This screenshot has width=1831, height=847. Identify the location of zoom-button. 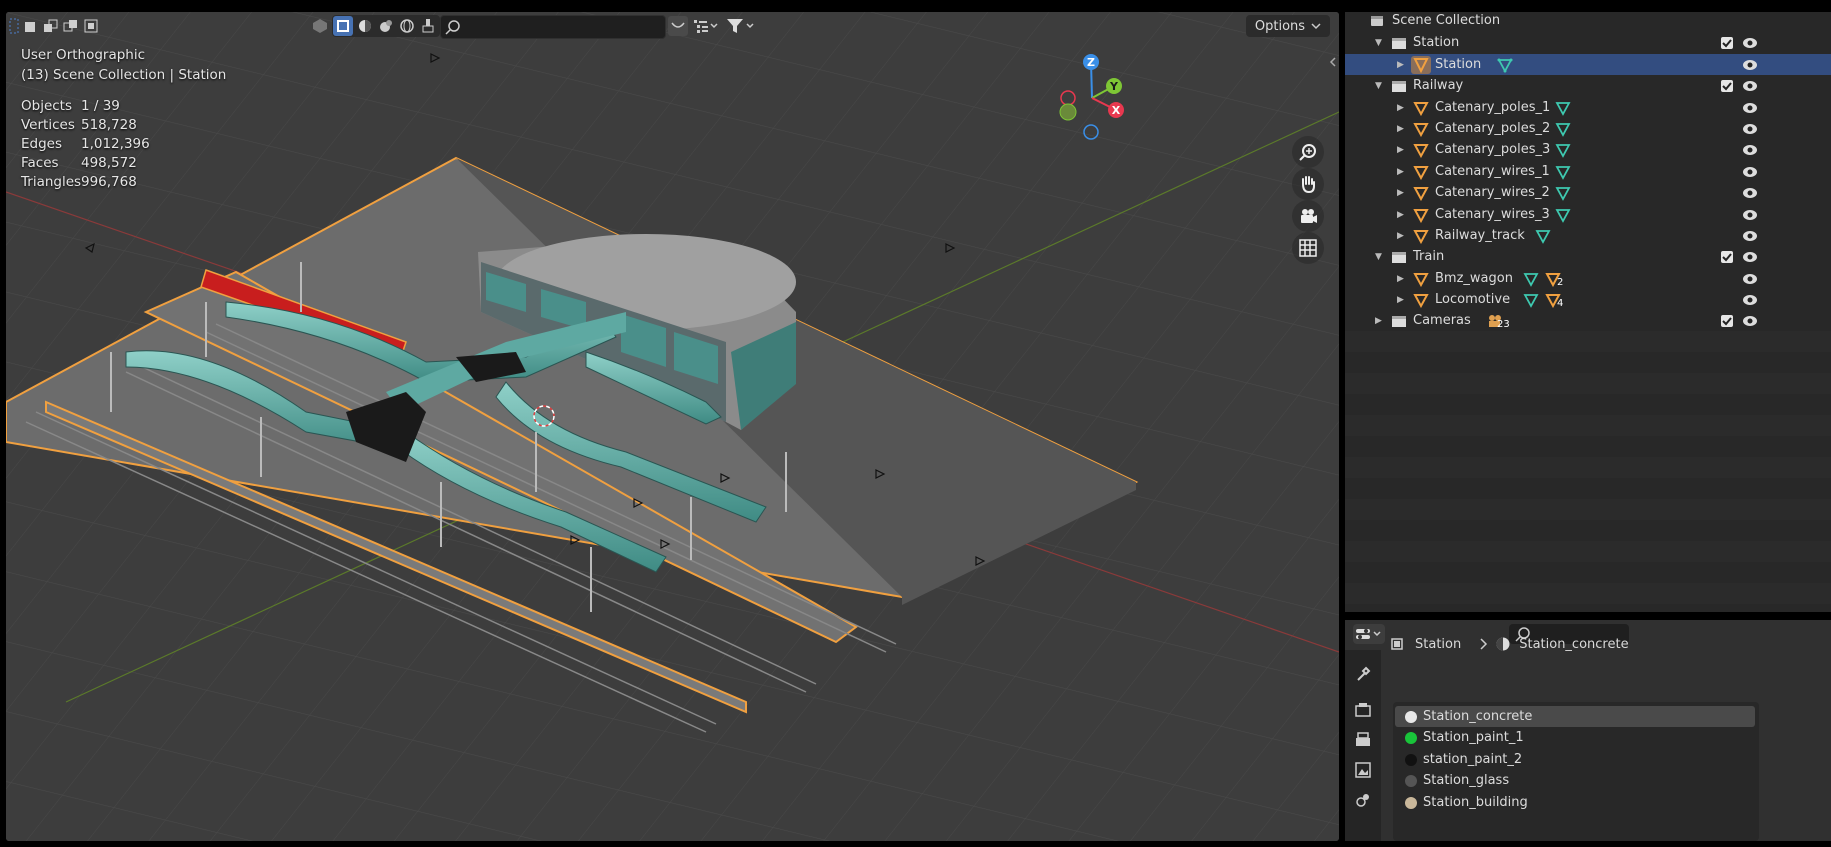
(1308, 152).